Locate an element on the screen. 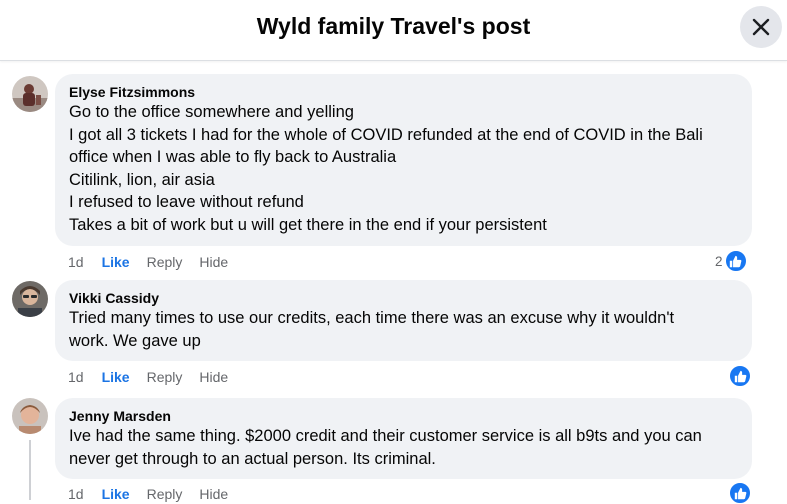 This screenshot has width=787, height=504. comment-text-line: Go to the office somewhere and yelling is located at coordinates (211, 112).